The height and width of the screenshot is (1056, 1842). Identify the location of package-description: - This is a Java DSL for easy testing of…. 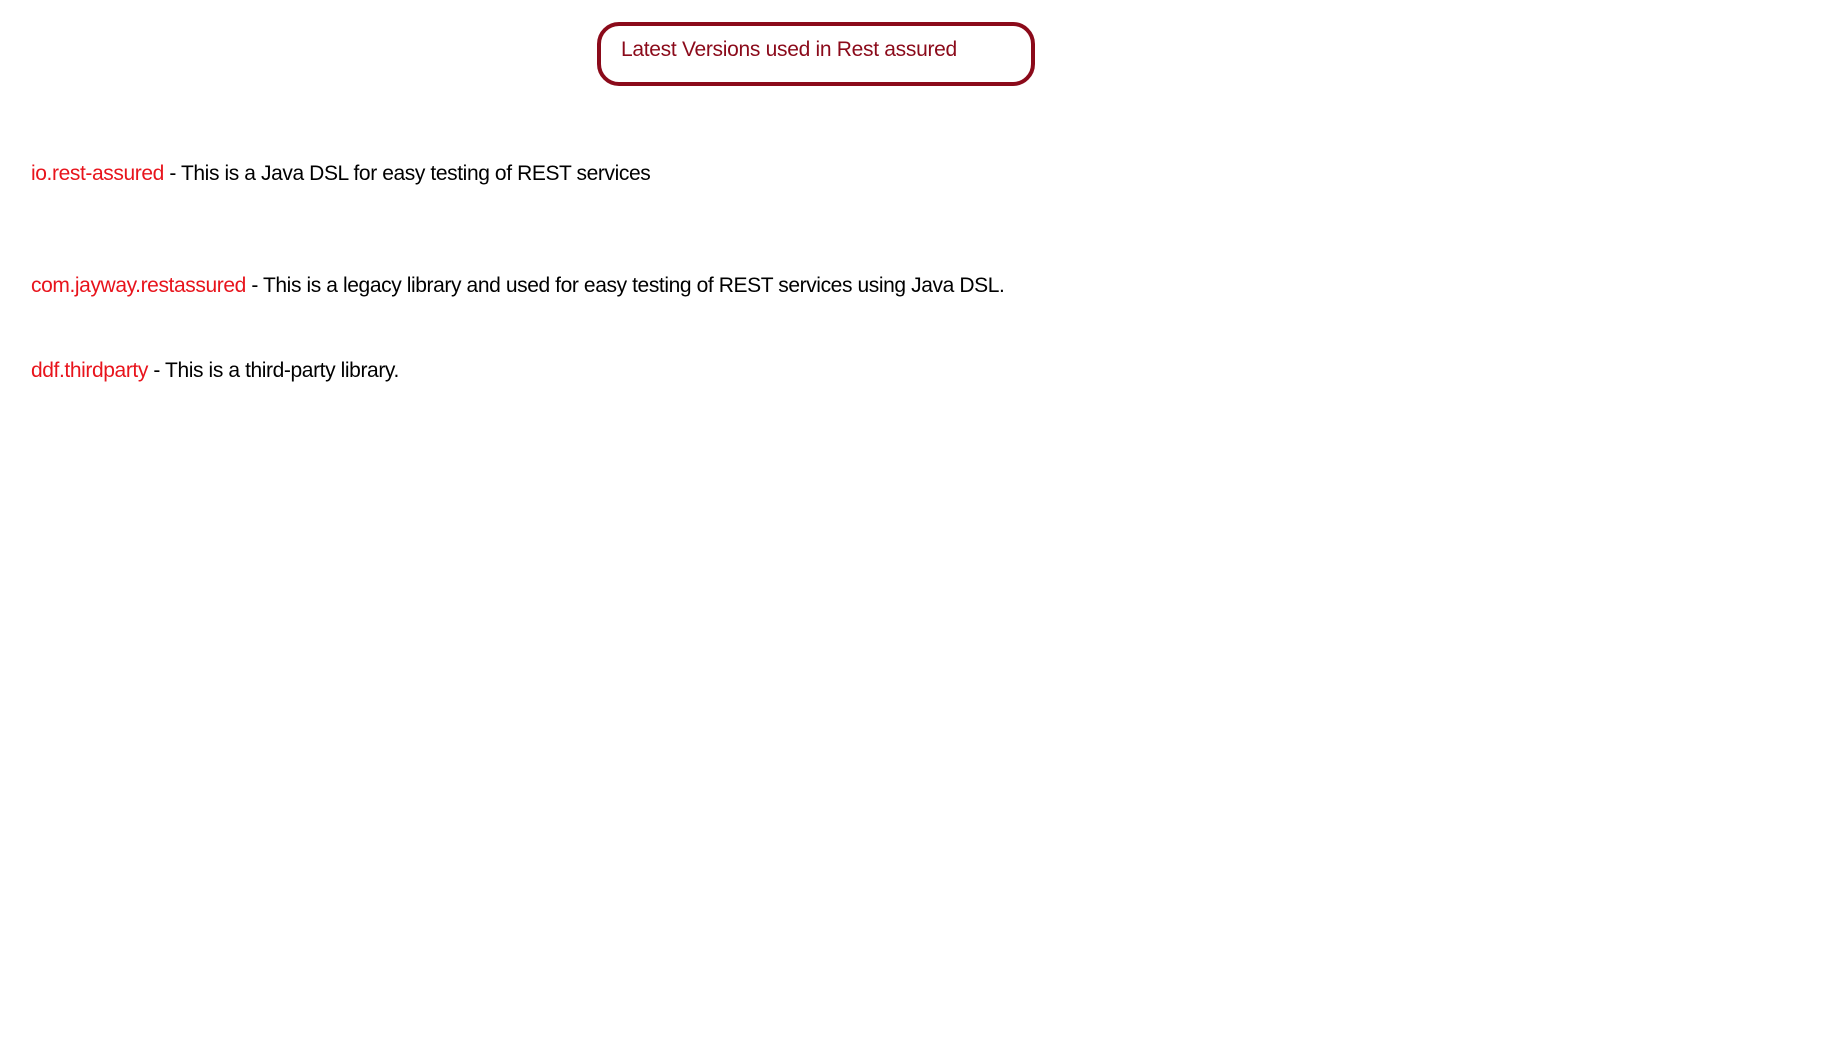
(407, 173).